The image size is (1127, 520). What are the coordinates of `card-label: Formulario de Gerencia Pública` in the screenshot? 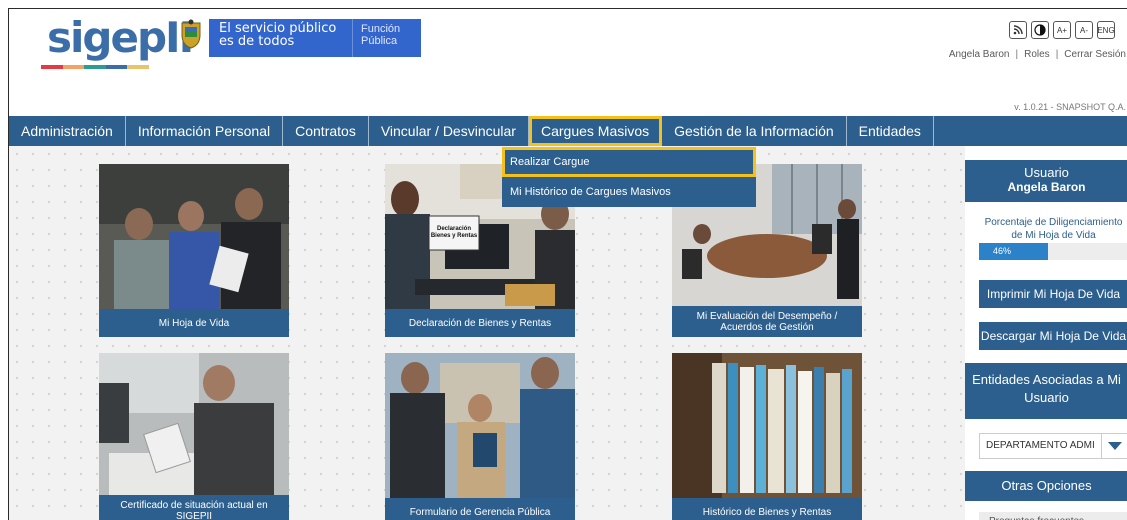 It's located at (480, 512).